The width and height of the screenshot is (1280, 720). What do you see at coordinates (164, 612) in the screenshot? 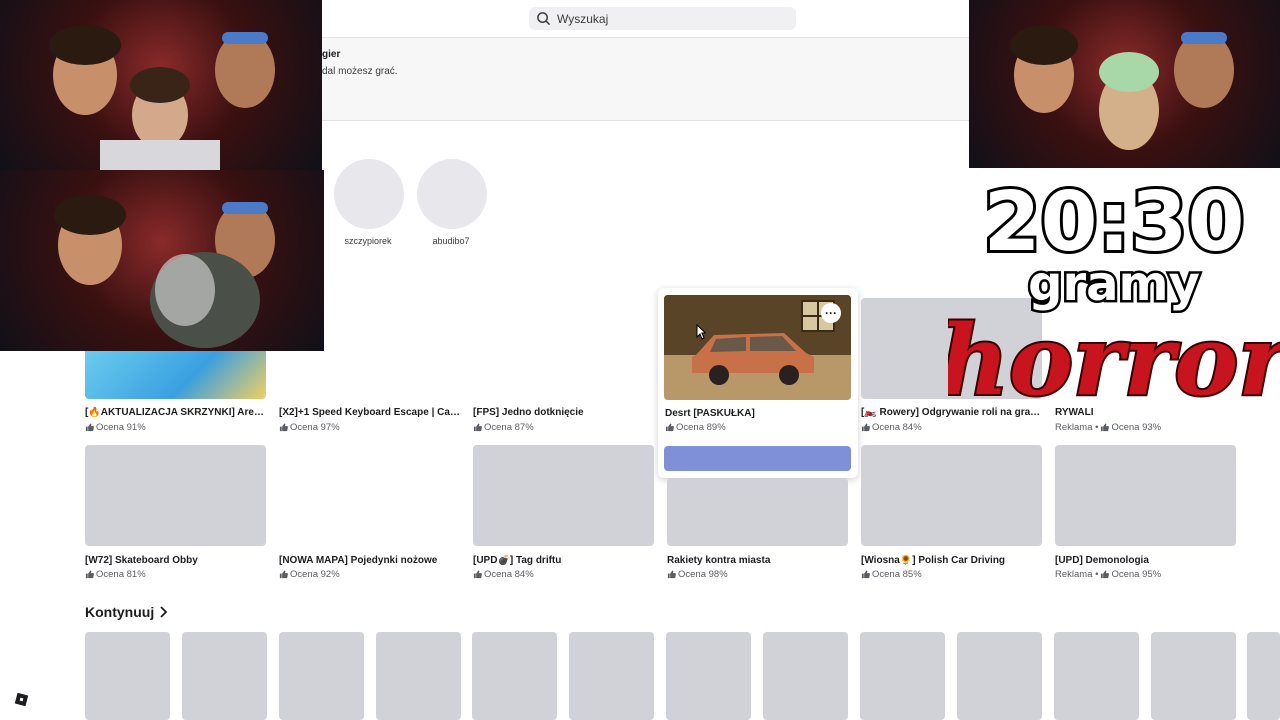
I see `chevron-right-icon` at bounding box center [164, 612].